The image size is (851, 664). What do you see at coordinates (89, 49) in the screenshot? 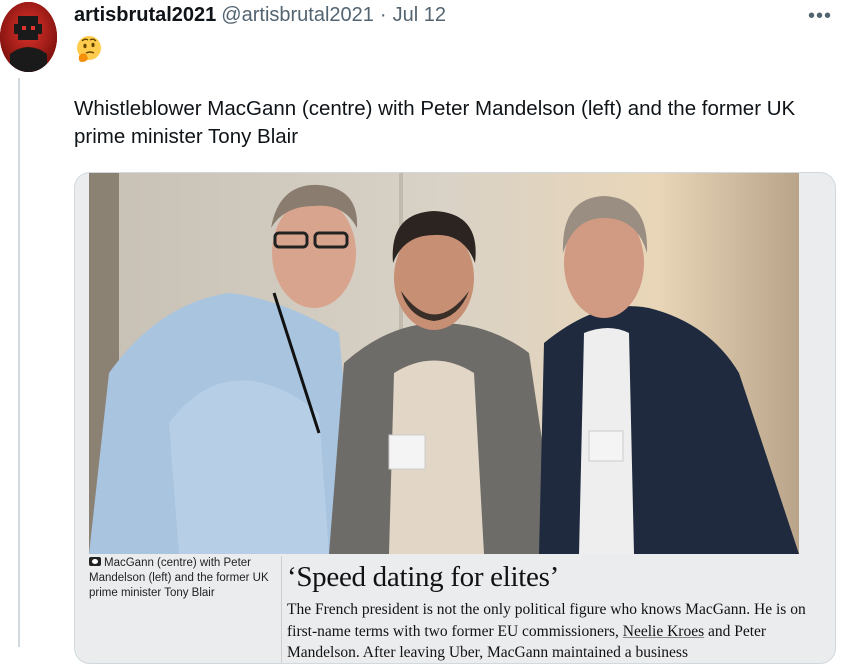
I see `thinking-face-icon` at bounding box center [89, 49].